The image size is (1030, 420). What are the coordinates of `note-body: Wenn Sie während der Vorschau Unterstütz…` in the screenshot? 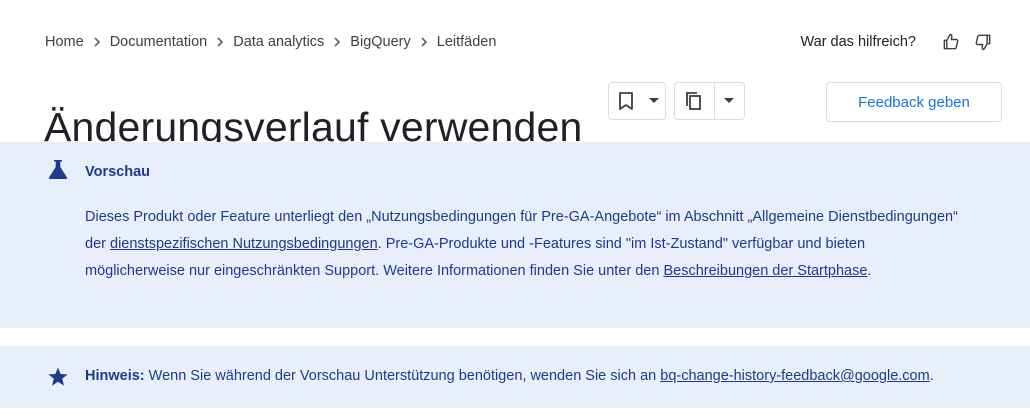 It's located at (402, 376).